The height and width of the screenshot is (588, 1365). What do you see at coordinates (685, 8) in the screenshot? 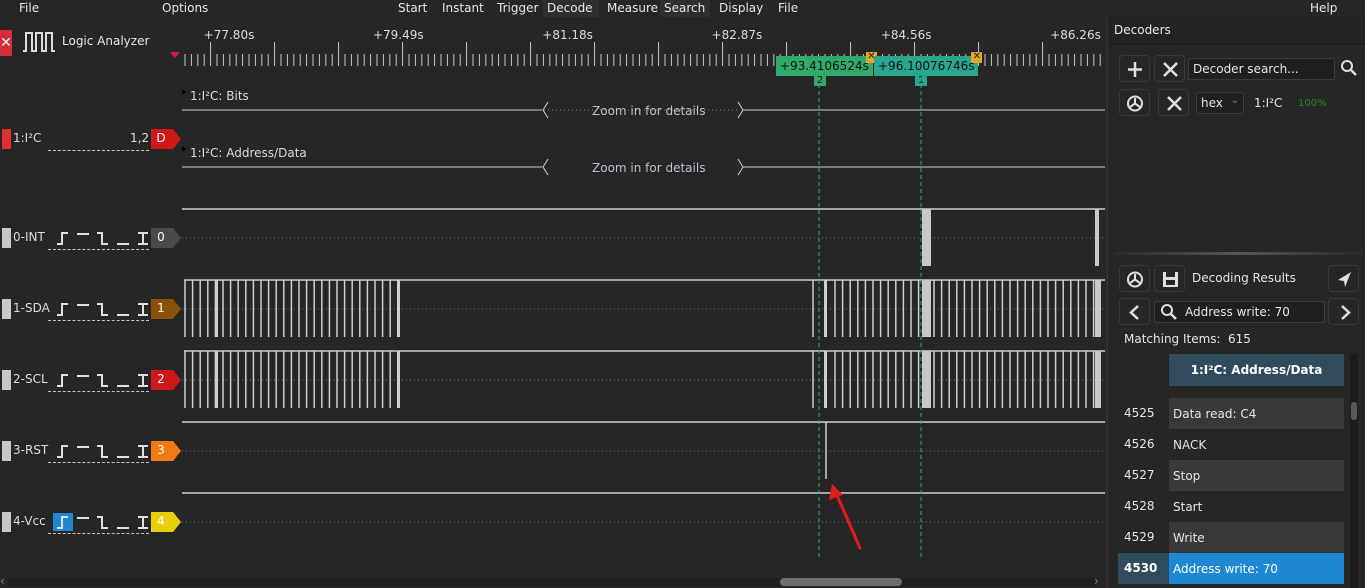
I see `menu-search: Search` at bounding box center [685, 8].